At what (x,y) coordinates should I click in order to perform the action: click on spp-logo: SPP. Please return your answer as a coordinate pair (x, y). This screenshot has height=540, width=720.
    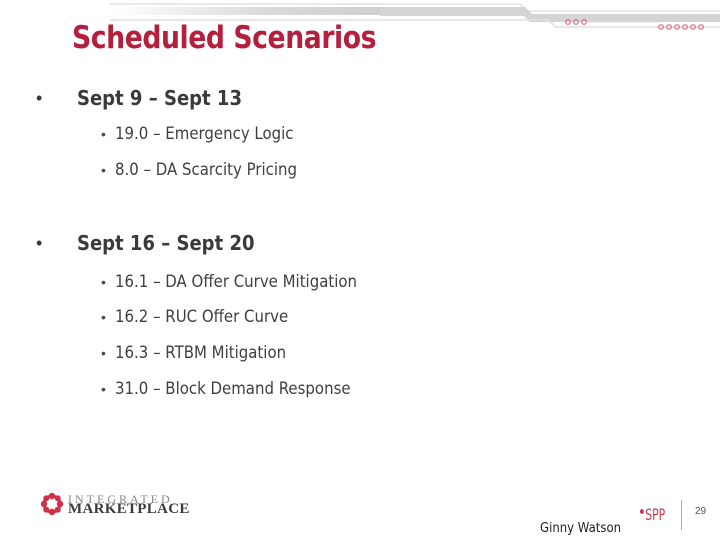
    Looking at the image, I should click on (652, 514).